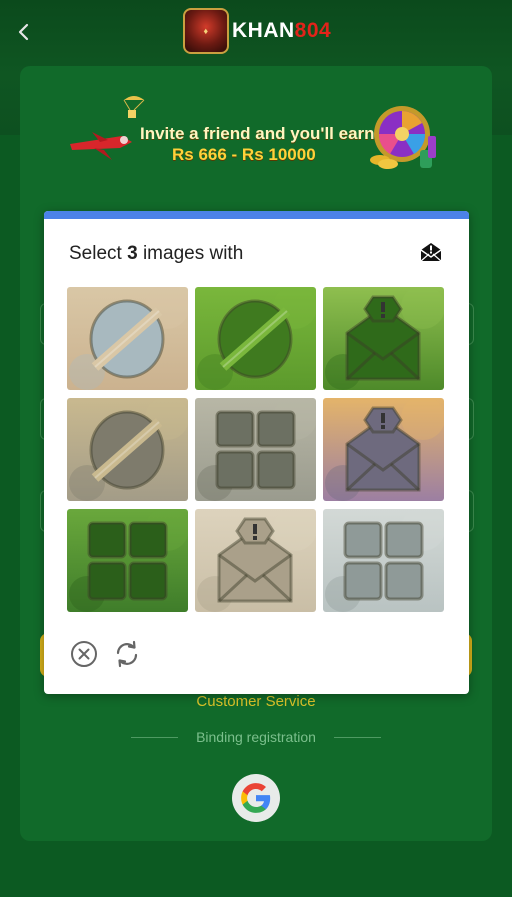 The image size is (512, 897). What do you see at coordinates (190, 253) in the screenshot?
I see `prompt-suffix: images with` at bounding box center [190, 253].